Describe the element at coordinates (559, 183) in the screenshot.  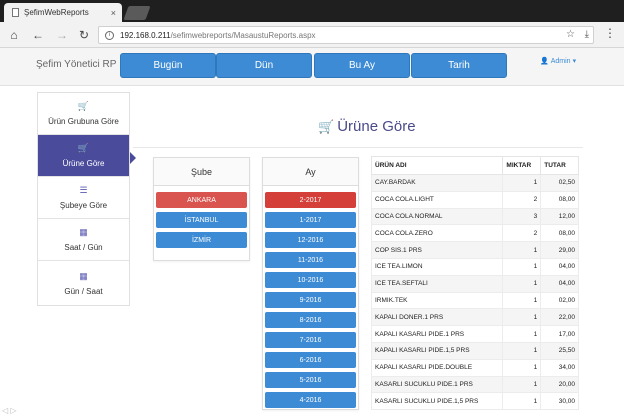
I see `cell-amount: 02,50` at that location.